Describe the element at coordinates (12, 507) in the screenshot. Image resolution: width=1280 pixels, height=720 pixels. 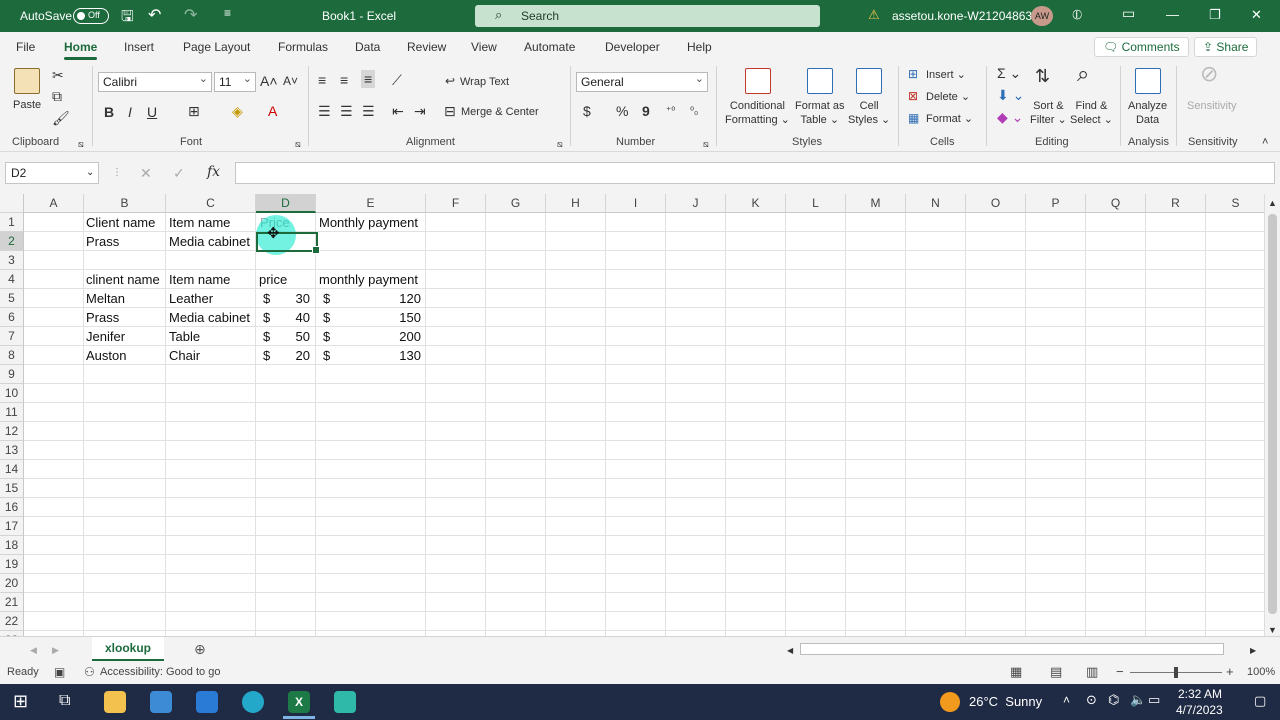
I see `row-header-16: 16` at that location.